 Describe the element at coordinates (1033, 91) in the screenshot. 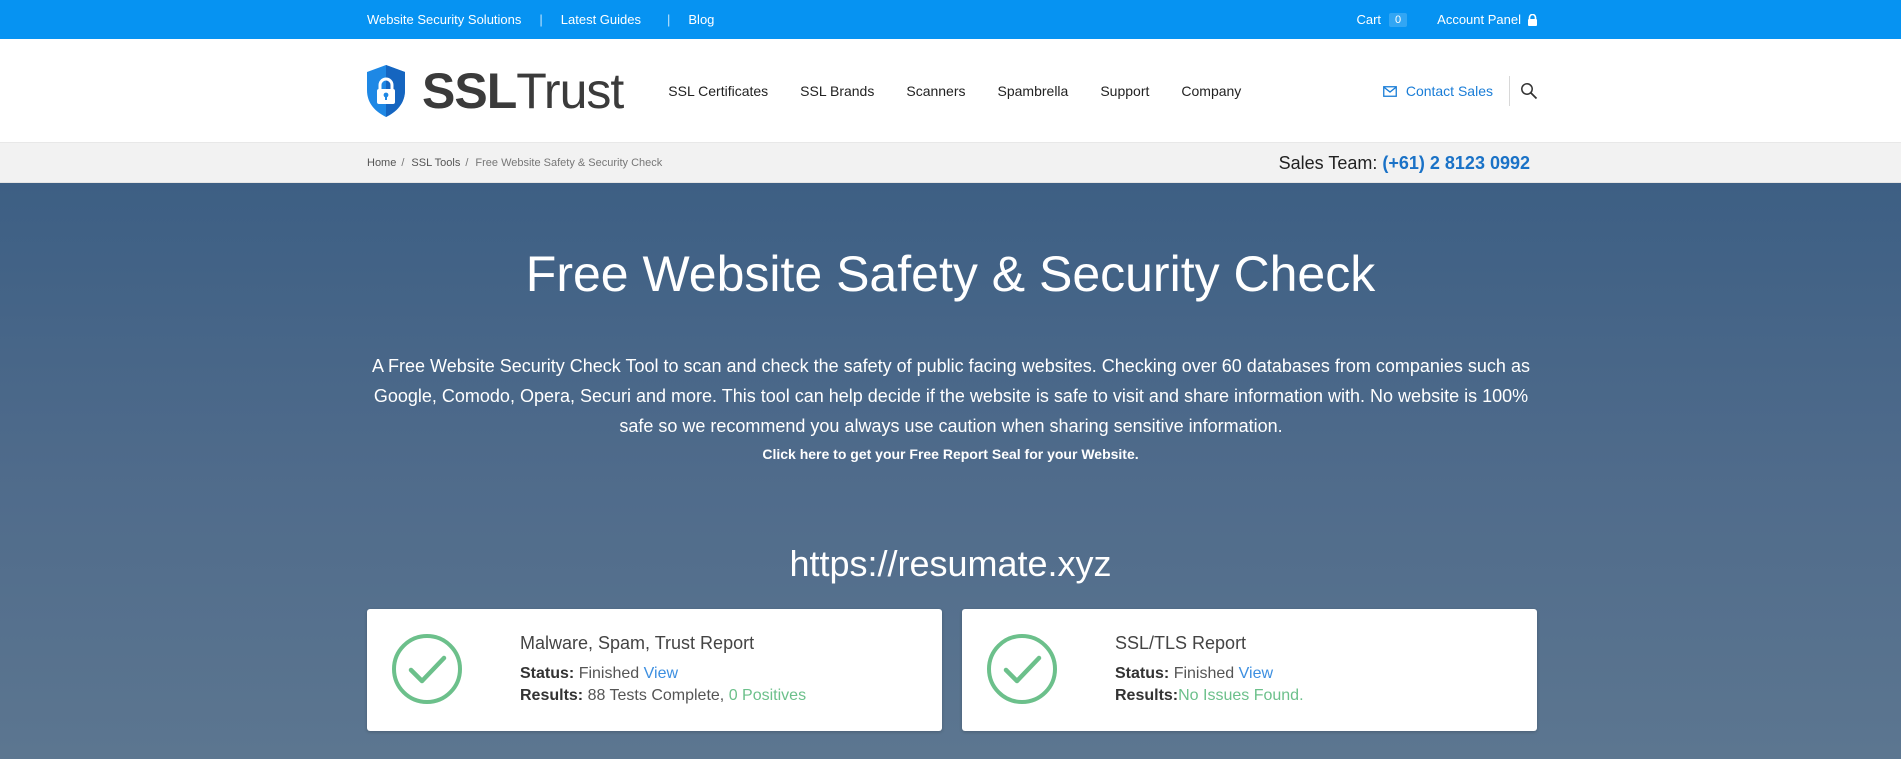

I see `nav-spambrella: Spambrella` at that location.